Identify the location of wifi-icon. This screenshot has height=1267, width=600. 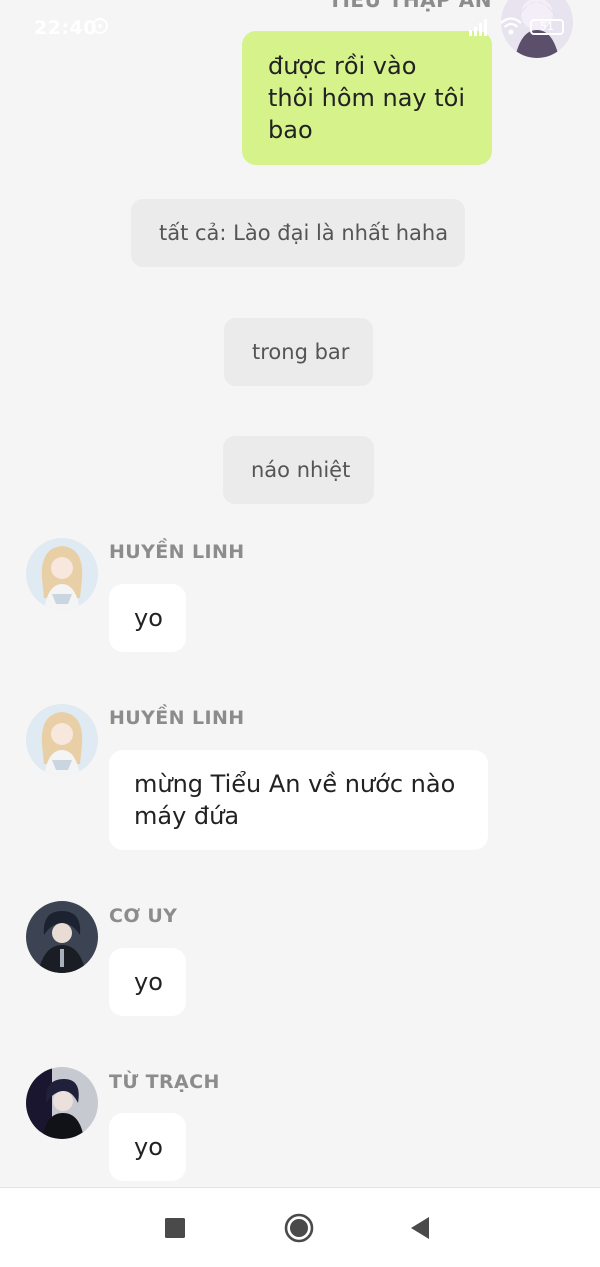
(511, 26).